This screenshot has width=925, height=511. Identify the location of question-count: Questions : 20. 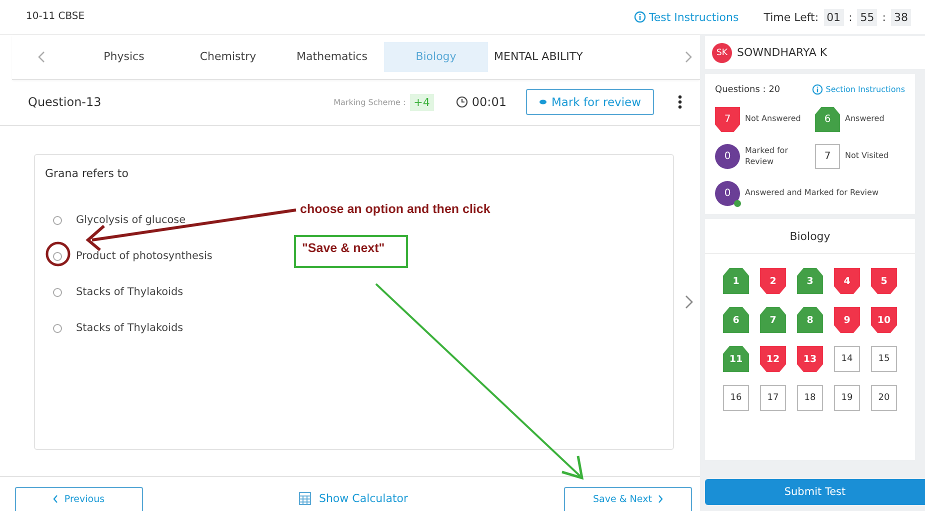
(747, 89).